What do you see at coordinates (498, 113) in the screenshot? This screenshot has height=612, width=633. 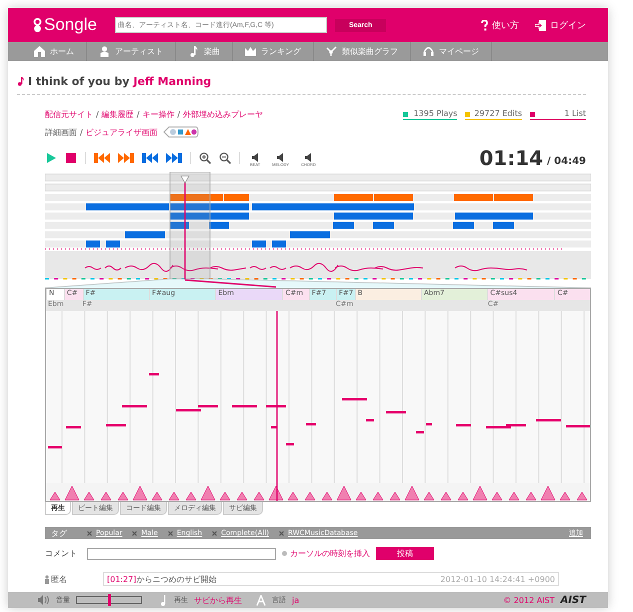 I see `stat-label: 29727 Edits` at bounding box center [498, 113].